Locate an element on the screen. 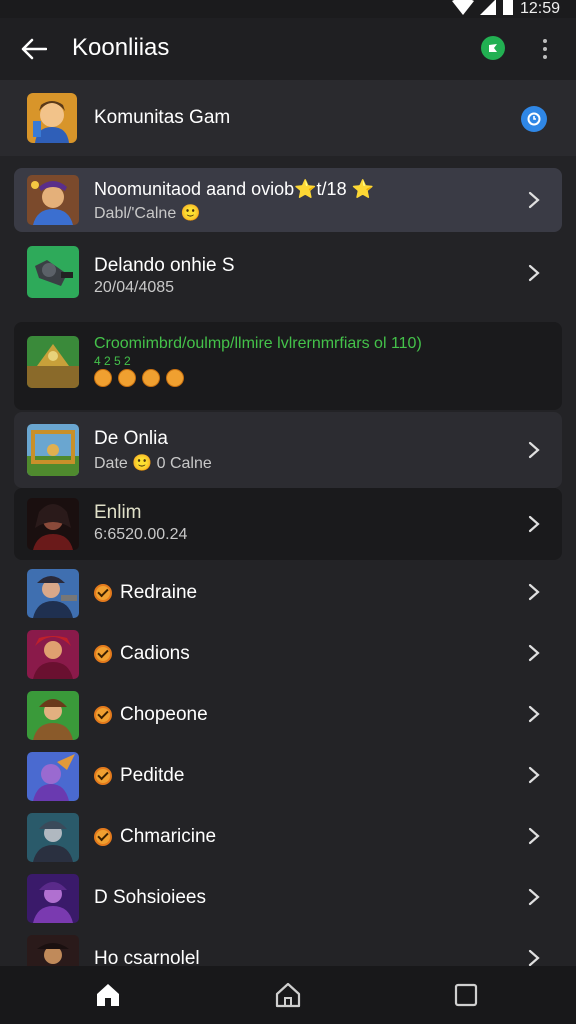  more-vert-icon is located at coordinates (545, 49).